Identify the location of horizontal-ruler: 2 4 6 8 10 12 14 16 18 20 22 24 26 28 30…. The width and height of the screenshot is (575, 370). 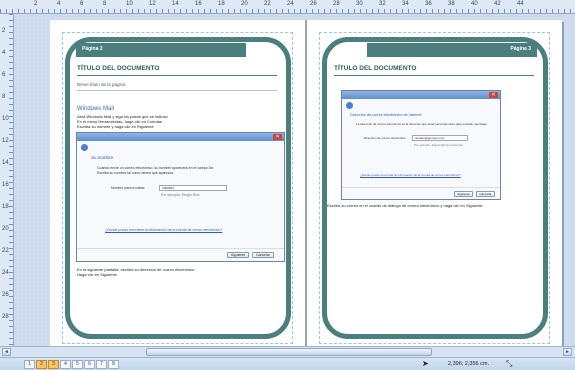
(287, 7).